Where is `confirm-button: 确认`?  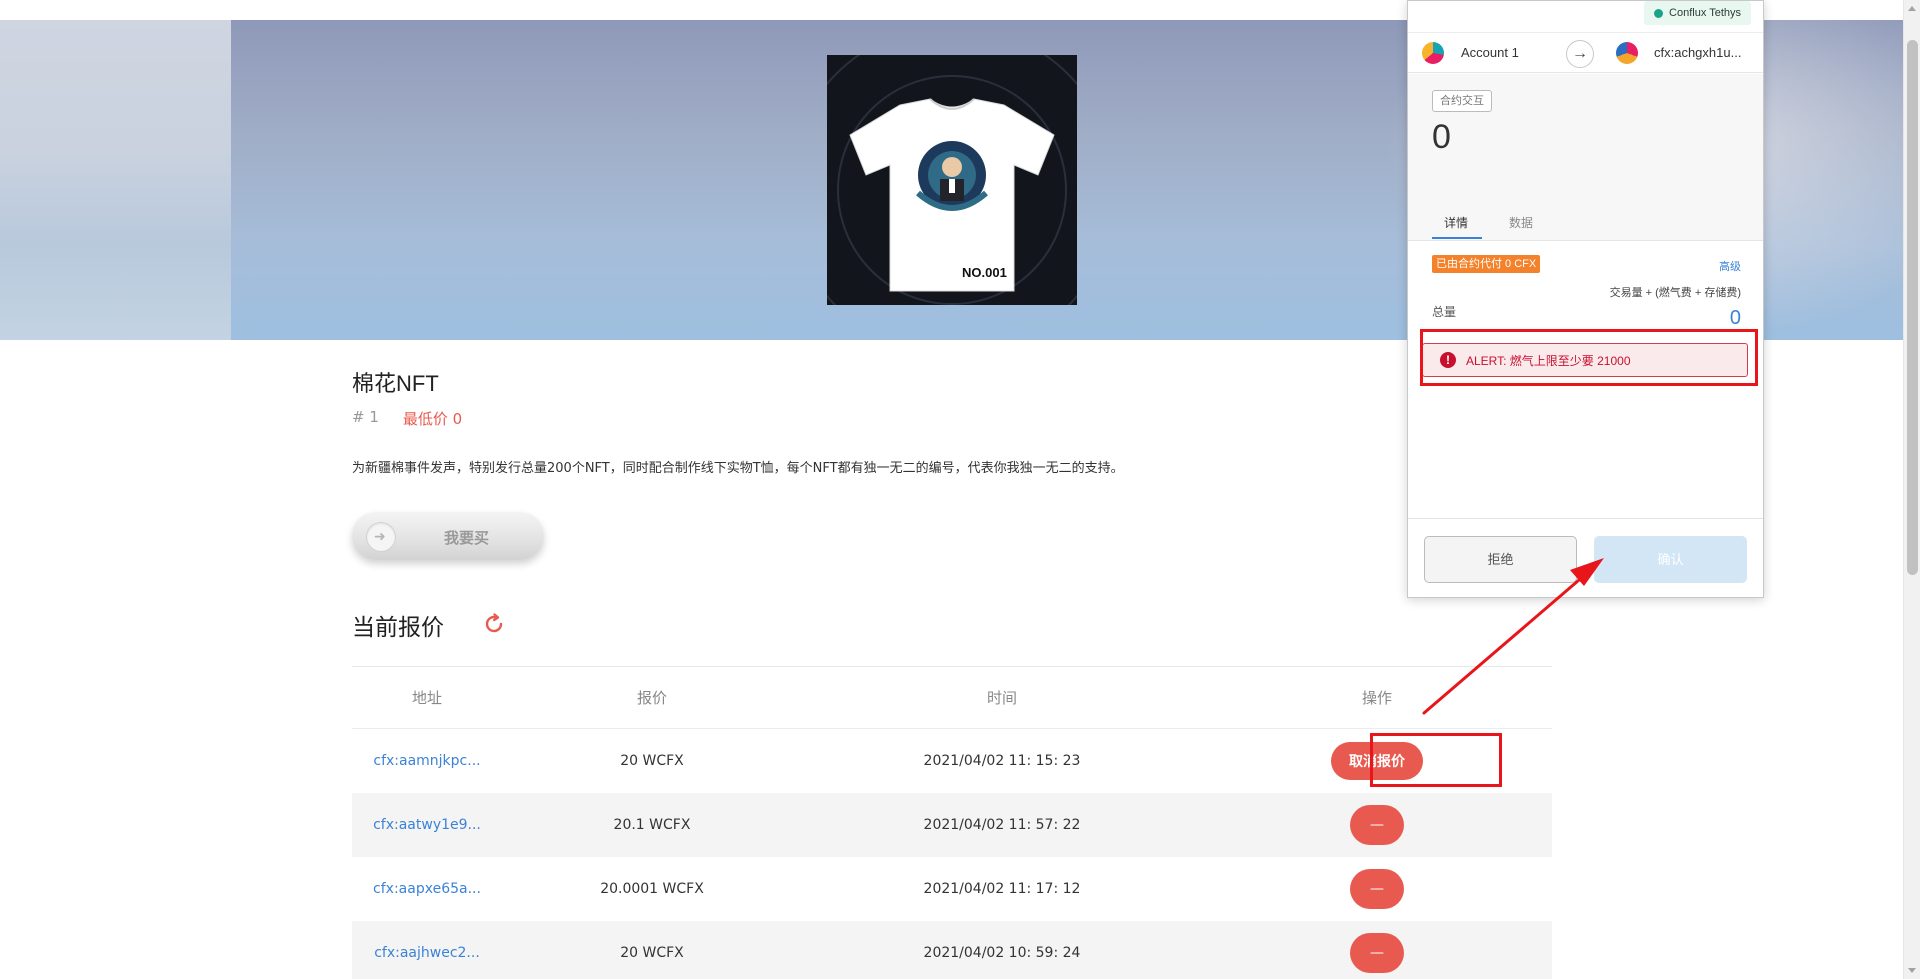
confirm-button: 确认 is located at coordinates (1670, 559).